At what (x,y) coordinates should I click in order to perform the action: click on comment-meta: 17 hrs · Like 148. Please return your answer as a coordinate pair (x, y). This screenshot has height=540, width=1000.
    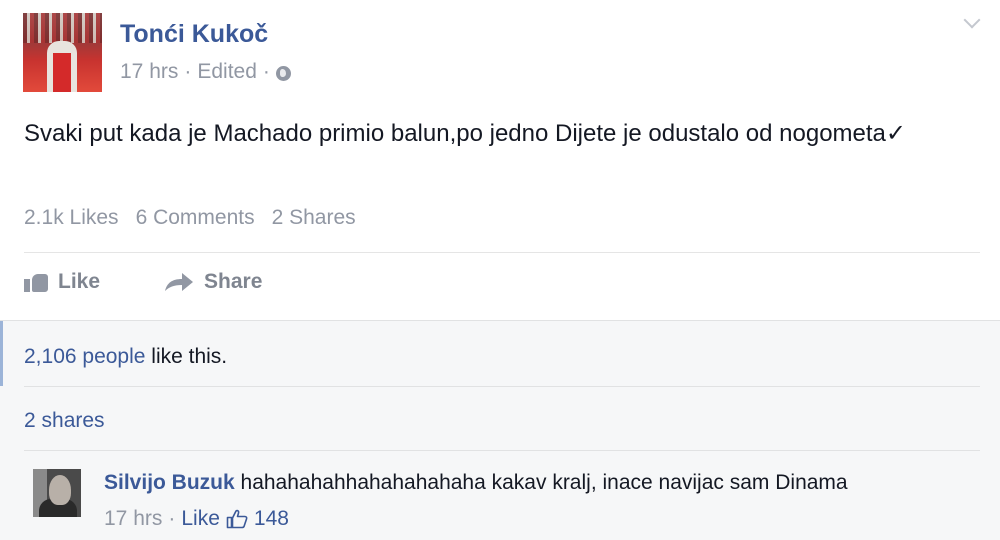
    Looking at the image, I should click on (196, 519).